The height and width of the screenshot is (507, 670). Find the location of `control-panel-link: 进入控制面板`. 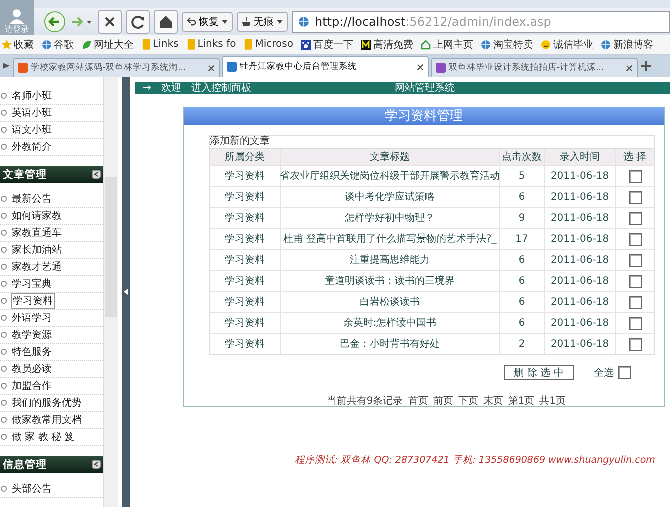

control-panel-link: 进入控制面板 is located at coordinates (221, 88).